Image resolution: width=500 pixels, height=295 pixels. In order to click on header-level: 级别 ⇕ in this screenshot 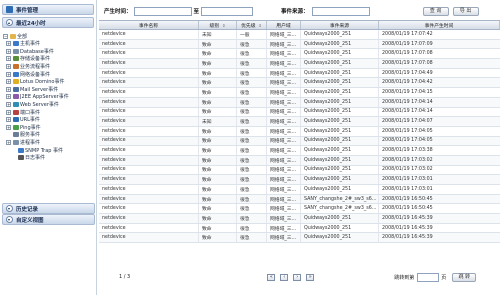, I will do `click(218, 25)`.